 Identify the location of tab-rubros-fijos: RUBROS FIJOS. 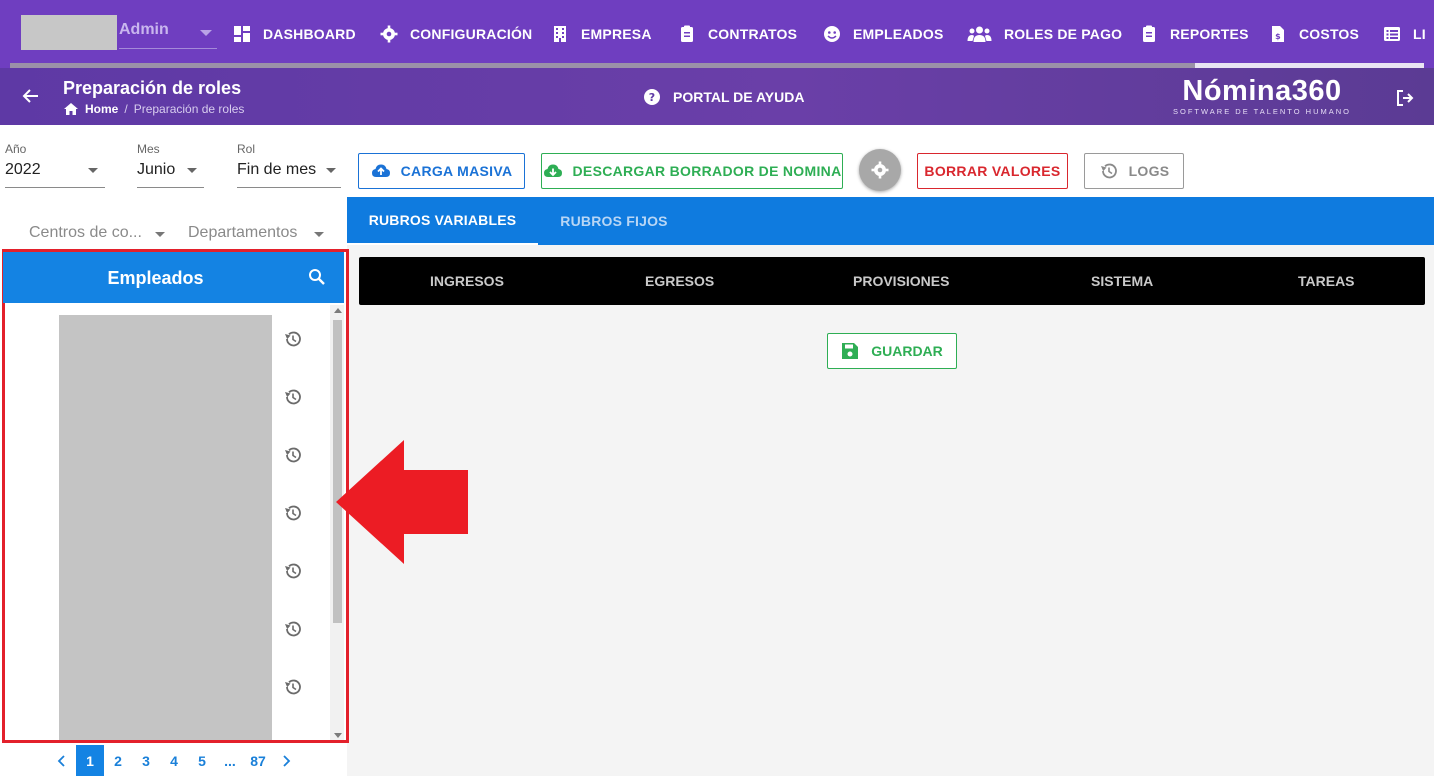
(614, 221).